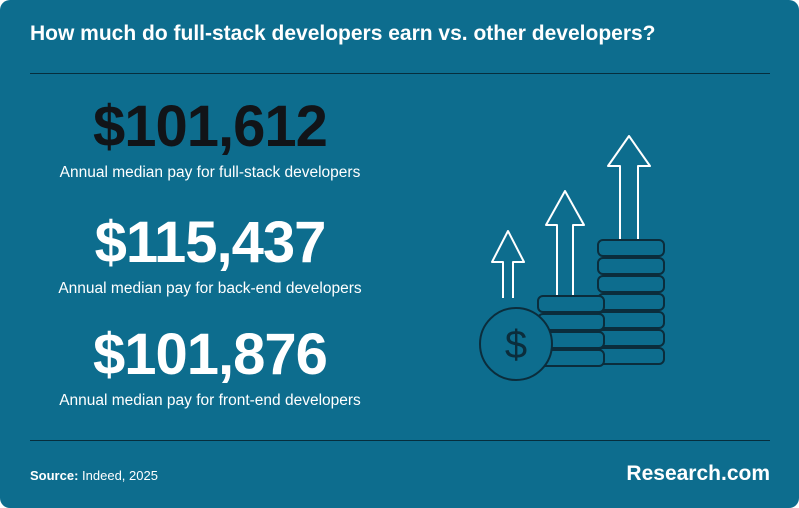  What do you see at coordinates (120, 475) in the screenshot?
I see `source-text: Indeed, 2025` at bounding box center [120, 475].